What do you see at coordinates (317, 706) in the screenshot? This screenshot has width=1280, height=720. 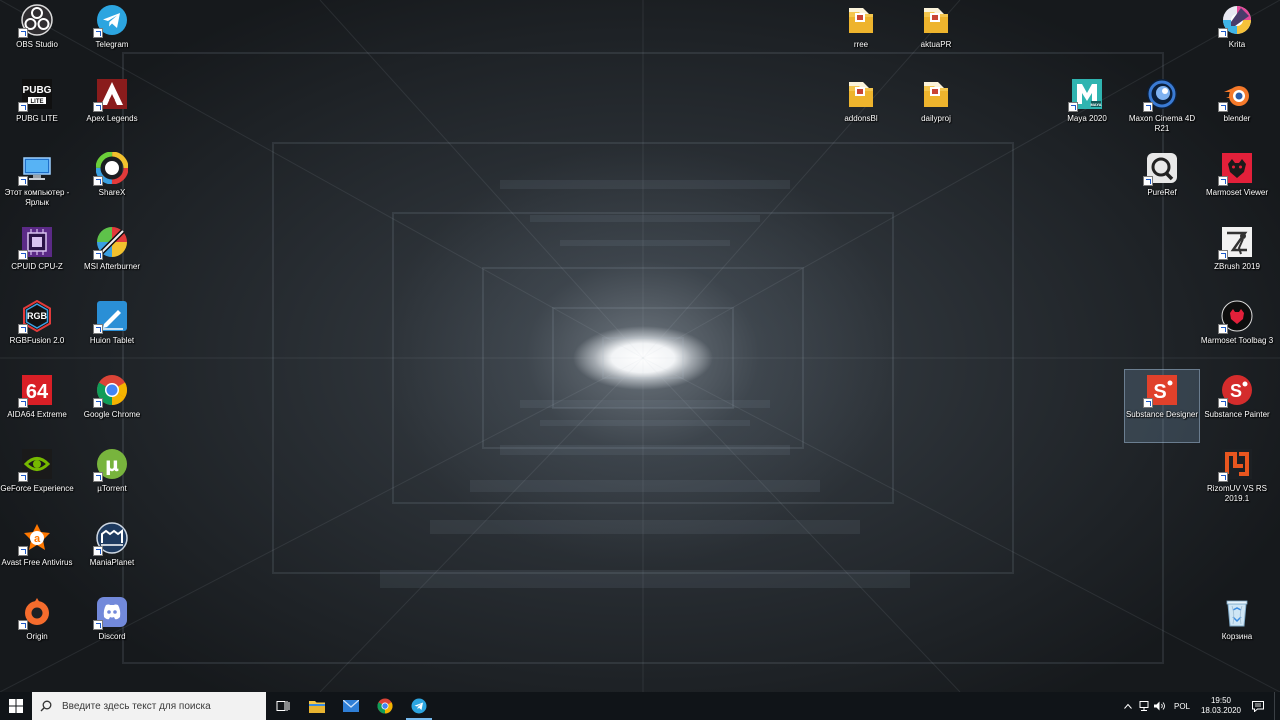 I see `file-explorer-button` at bounding box center [317, 706].